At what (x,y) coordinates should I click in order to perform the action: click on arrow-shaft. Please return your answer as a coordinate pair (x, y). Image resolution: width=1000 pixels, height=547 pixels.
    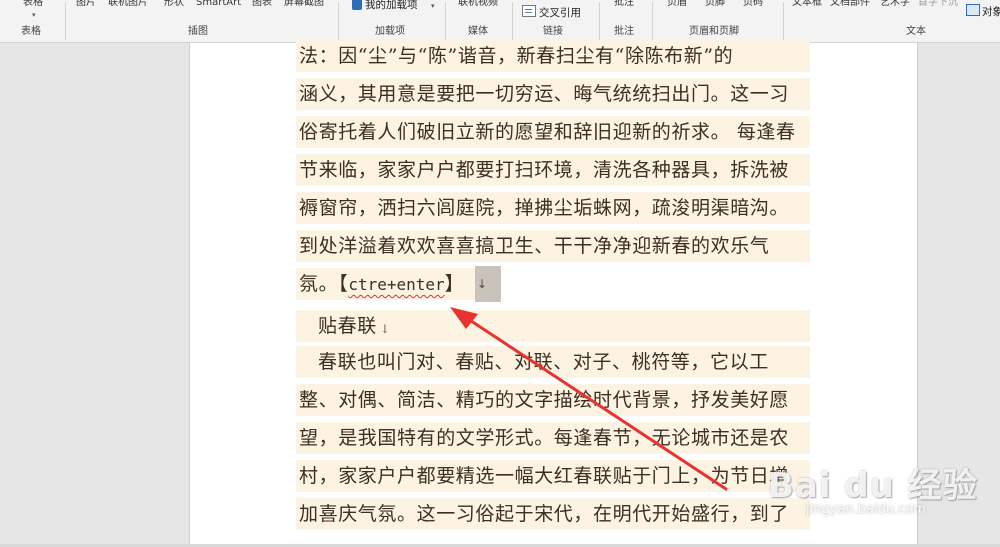
    Looking at the image, I should click on (594, 402).